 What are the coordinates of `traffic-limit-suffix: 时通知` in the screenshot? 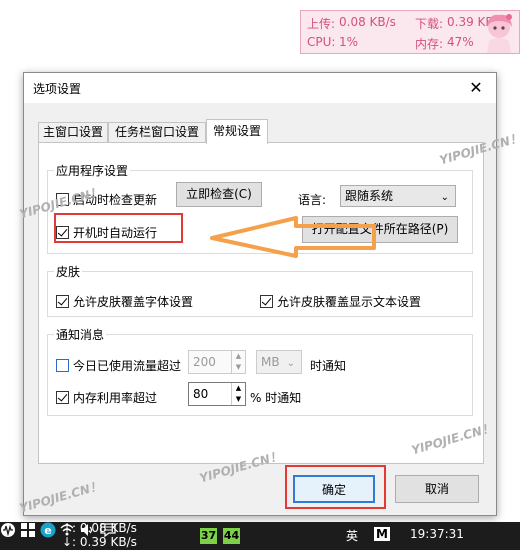 It's located at (328, 366).